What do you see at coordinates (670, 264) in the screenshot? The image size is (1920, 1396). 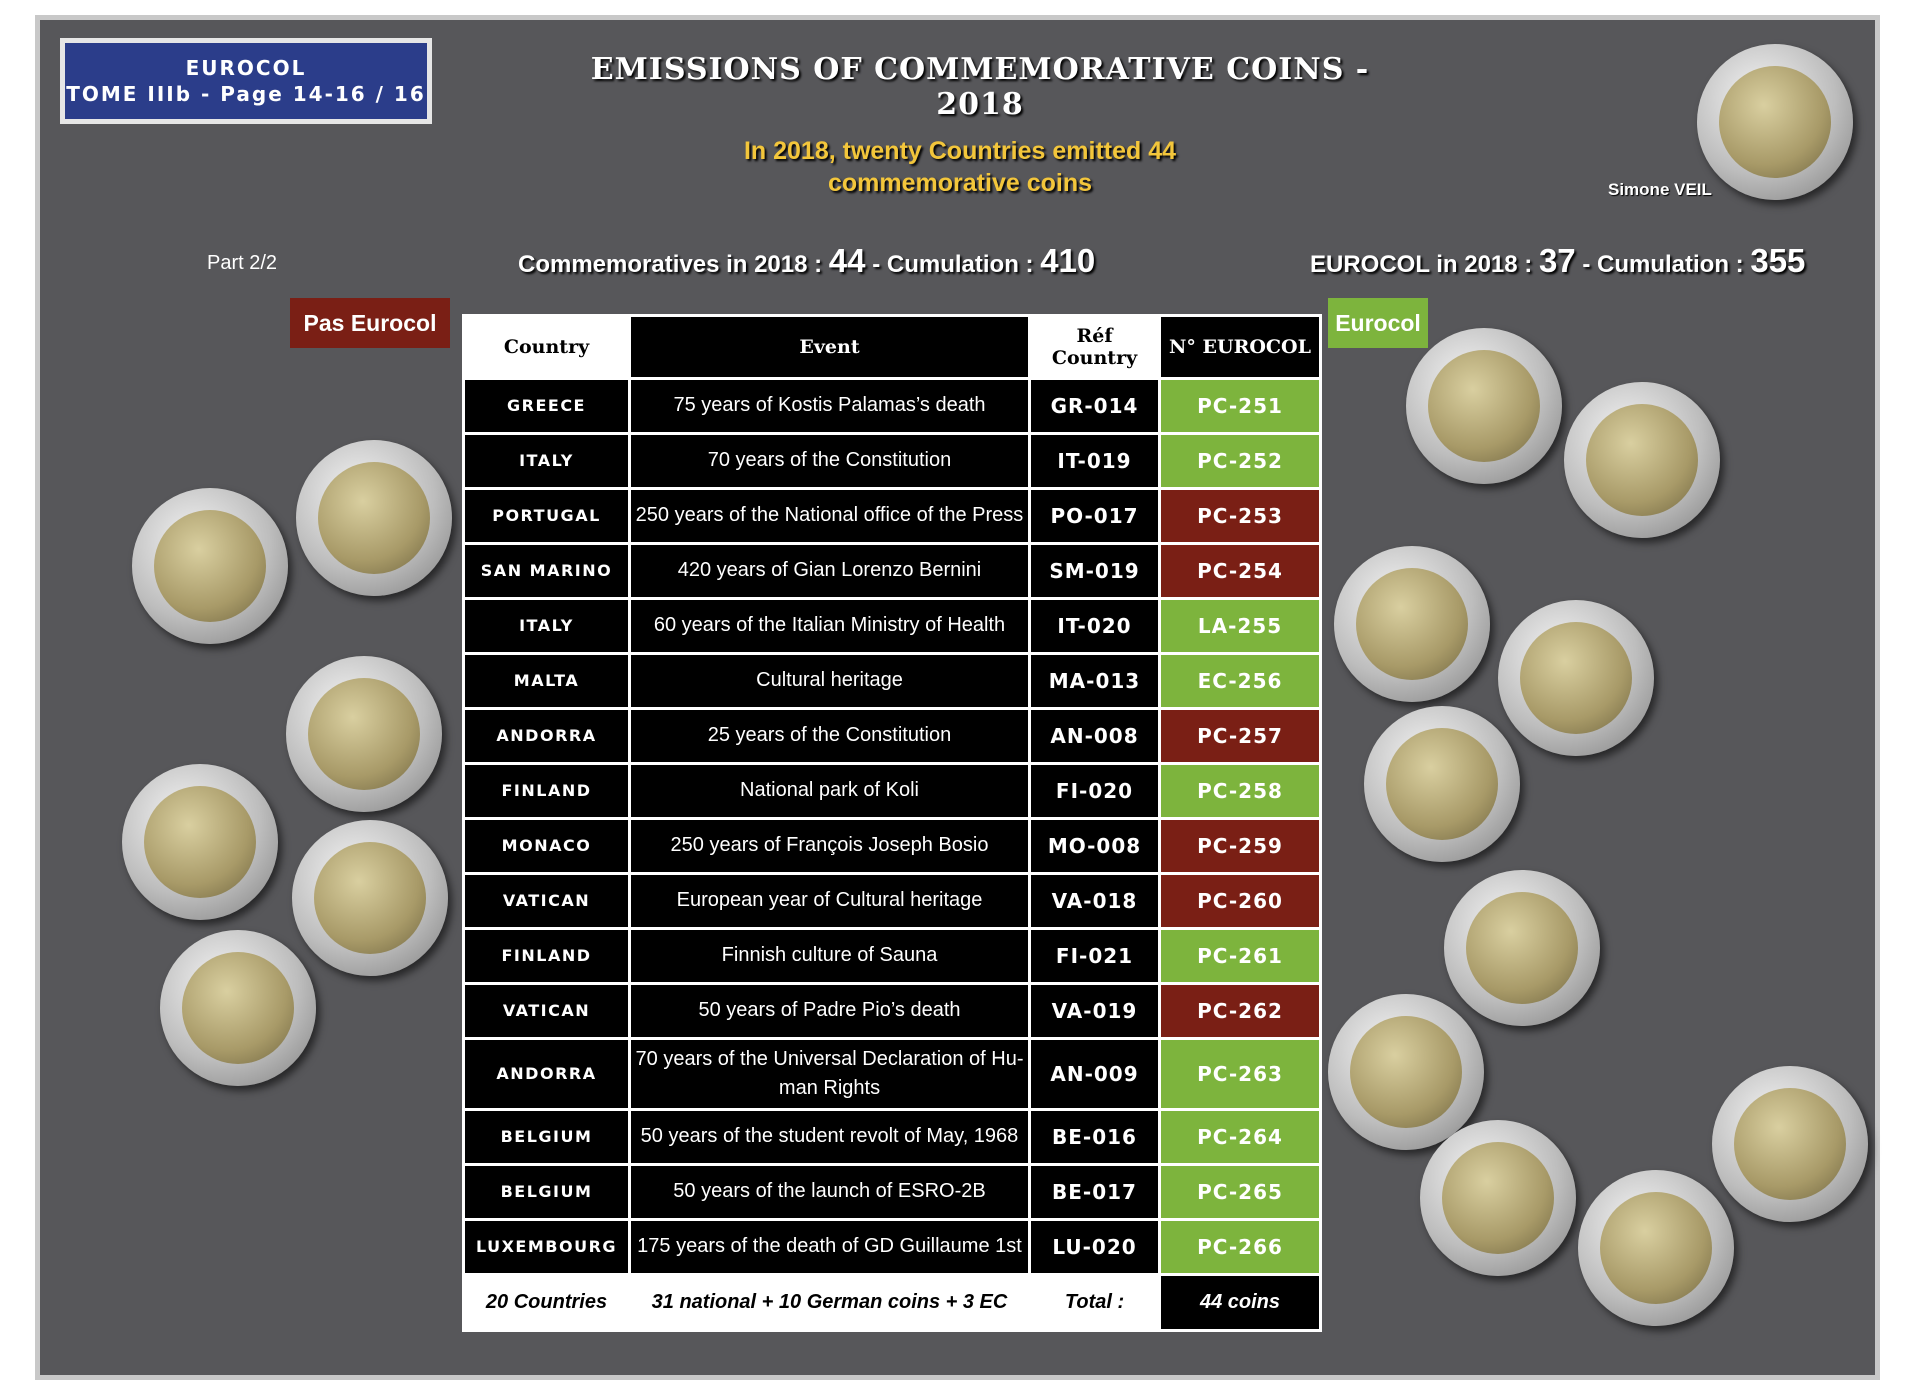 I see `stat-label: Commemoratives in 2018 :` at bounding box center [670, 264].